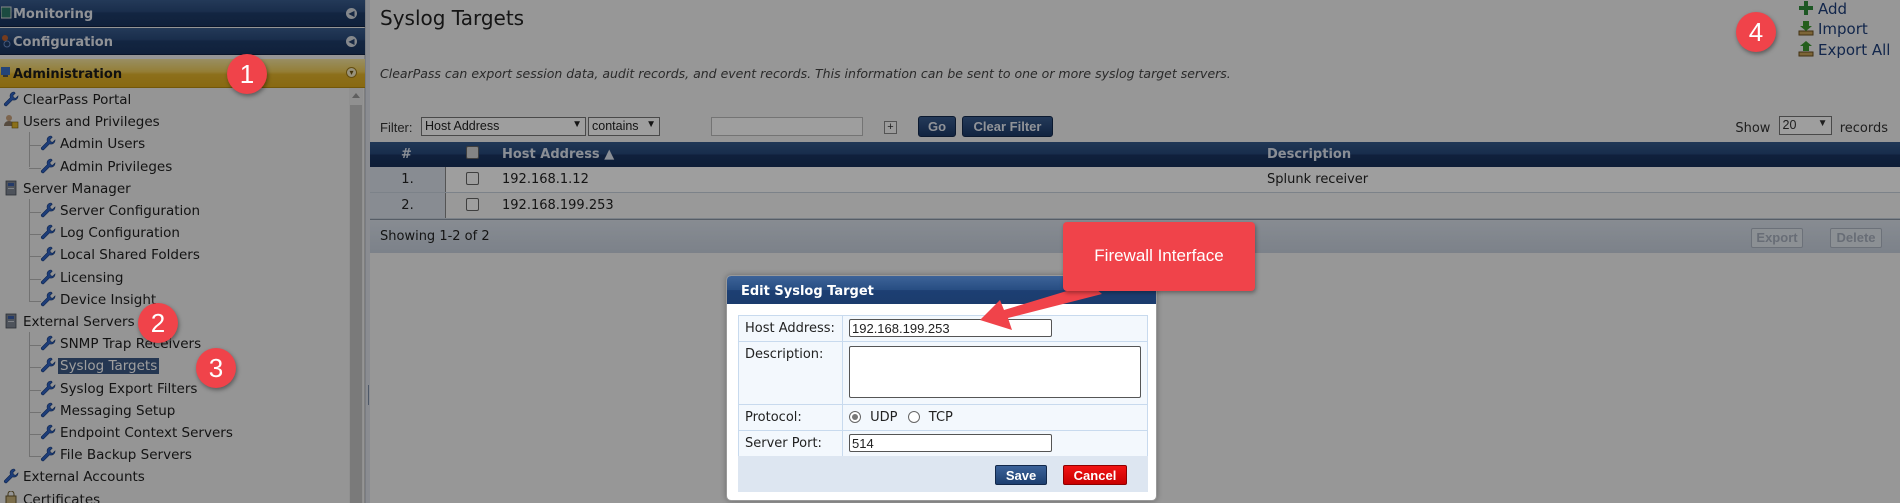 This screenshot has height=503, width=1900. Describe the element at coordinates (216, 368) in the screenshot. I see `annotation-badge-3: 3` at that location.